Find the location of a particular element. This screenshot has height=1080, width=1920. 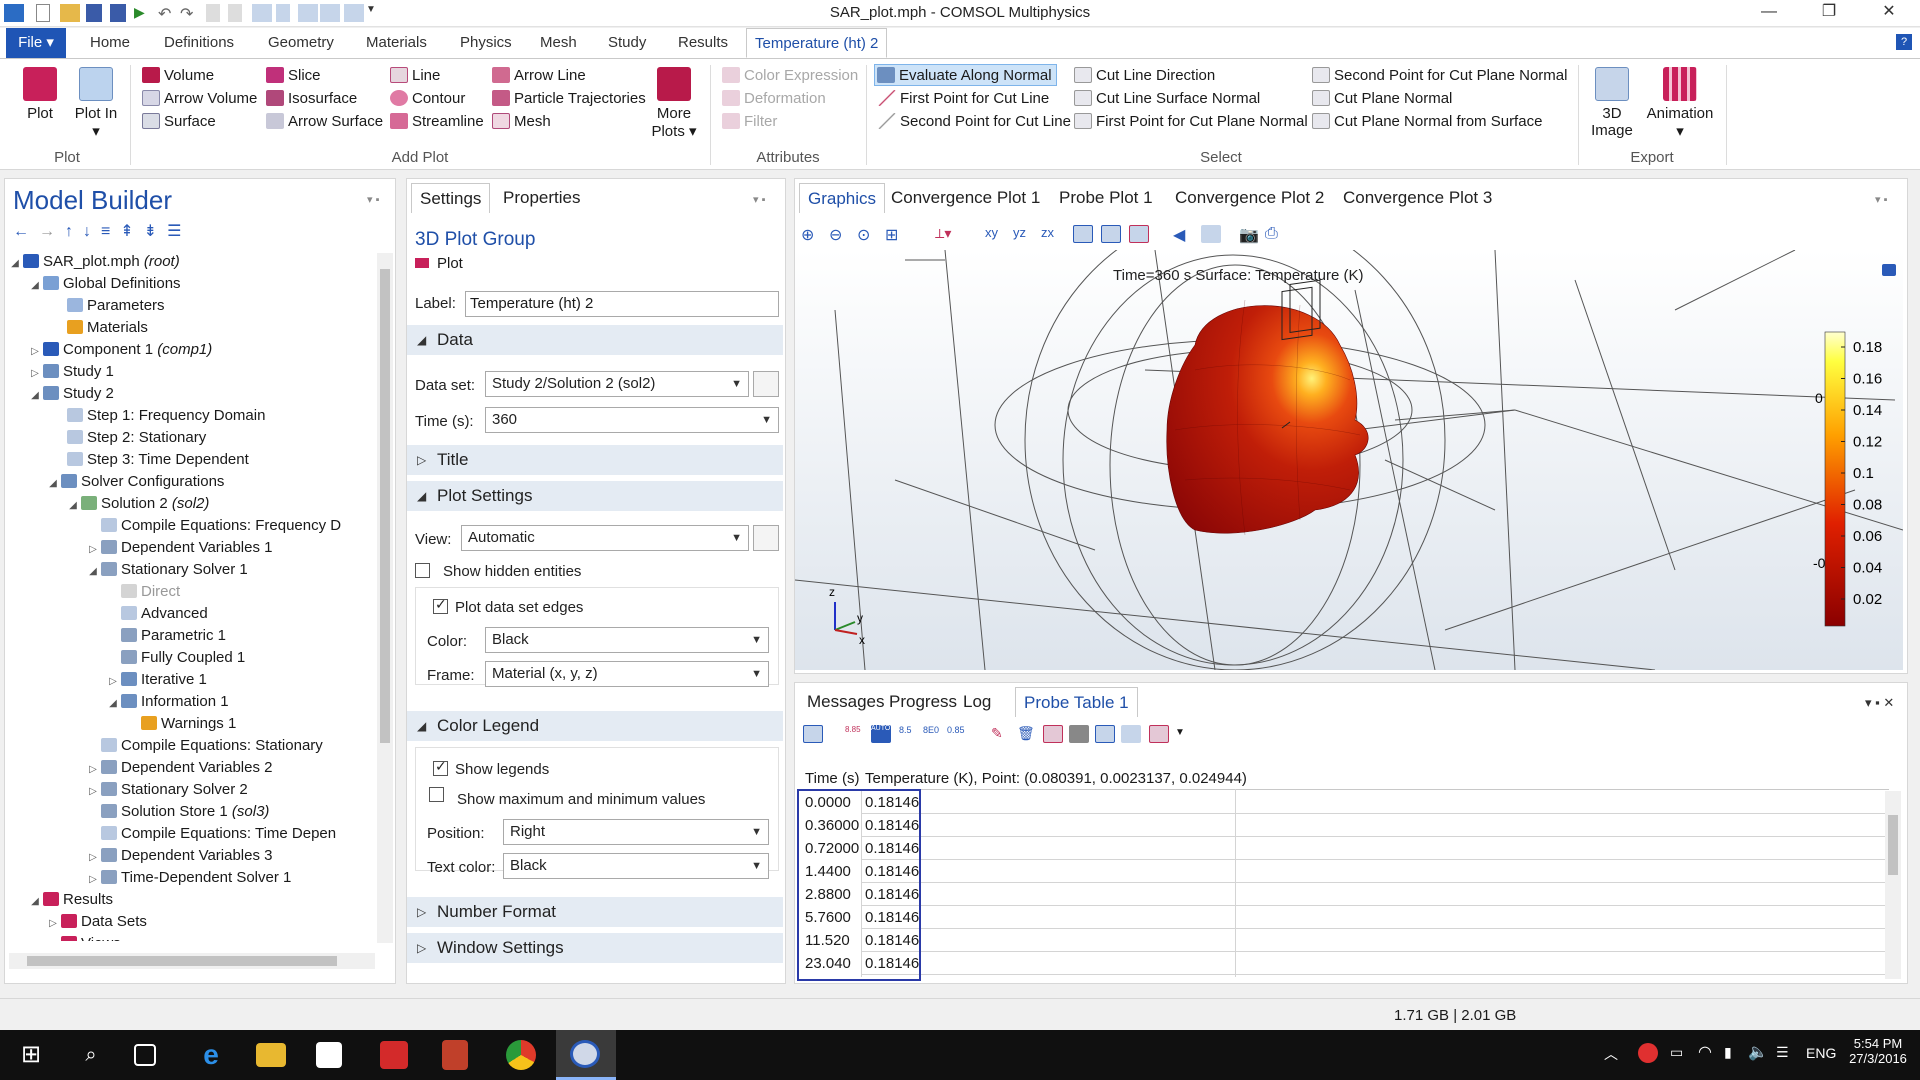

tab-geometry: Geometry is located at coordinates (301, 43).